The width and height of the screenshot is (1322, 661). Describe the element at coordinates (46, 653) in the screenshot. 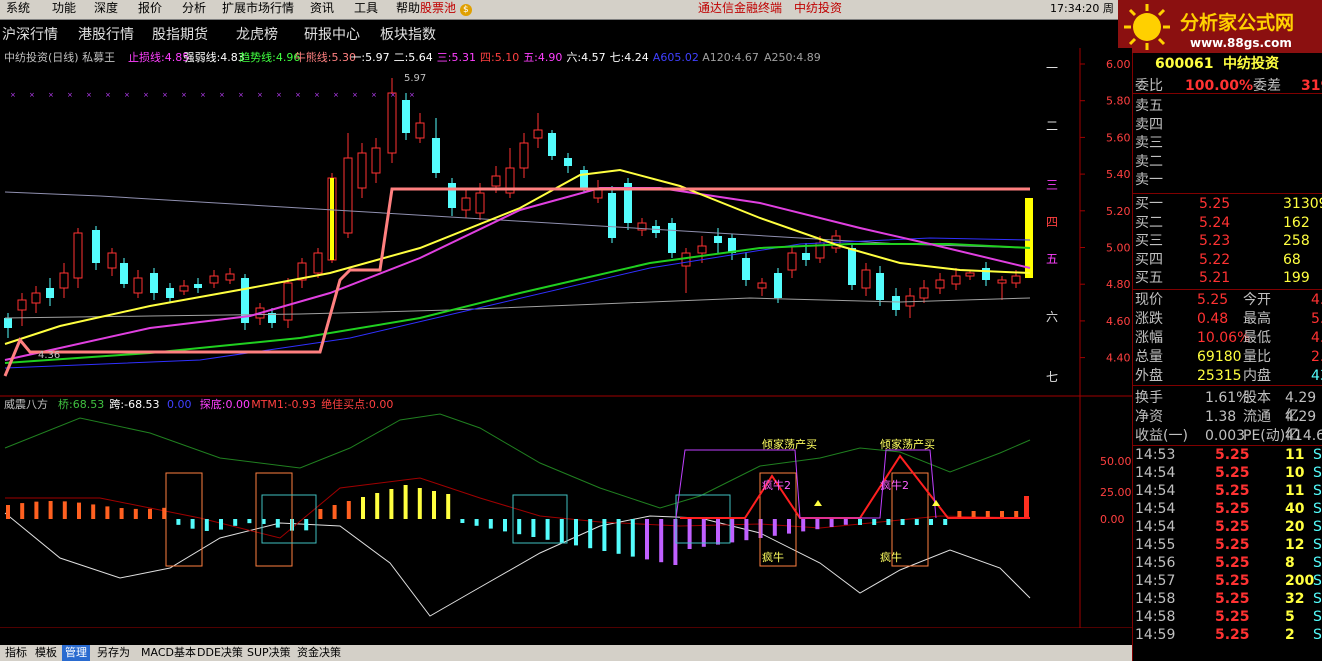

I see `tab-template: 模板` at that location.